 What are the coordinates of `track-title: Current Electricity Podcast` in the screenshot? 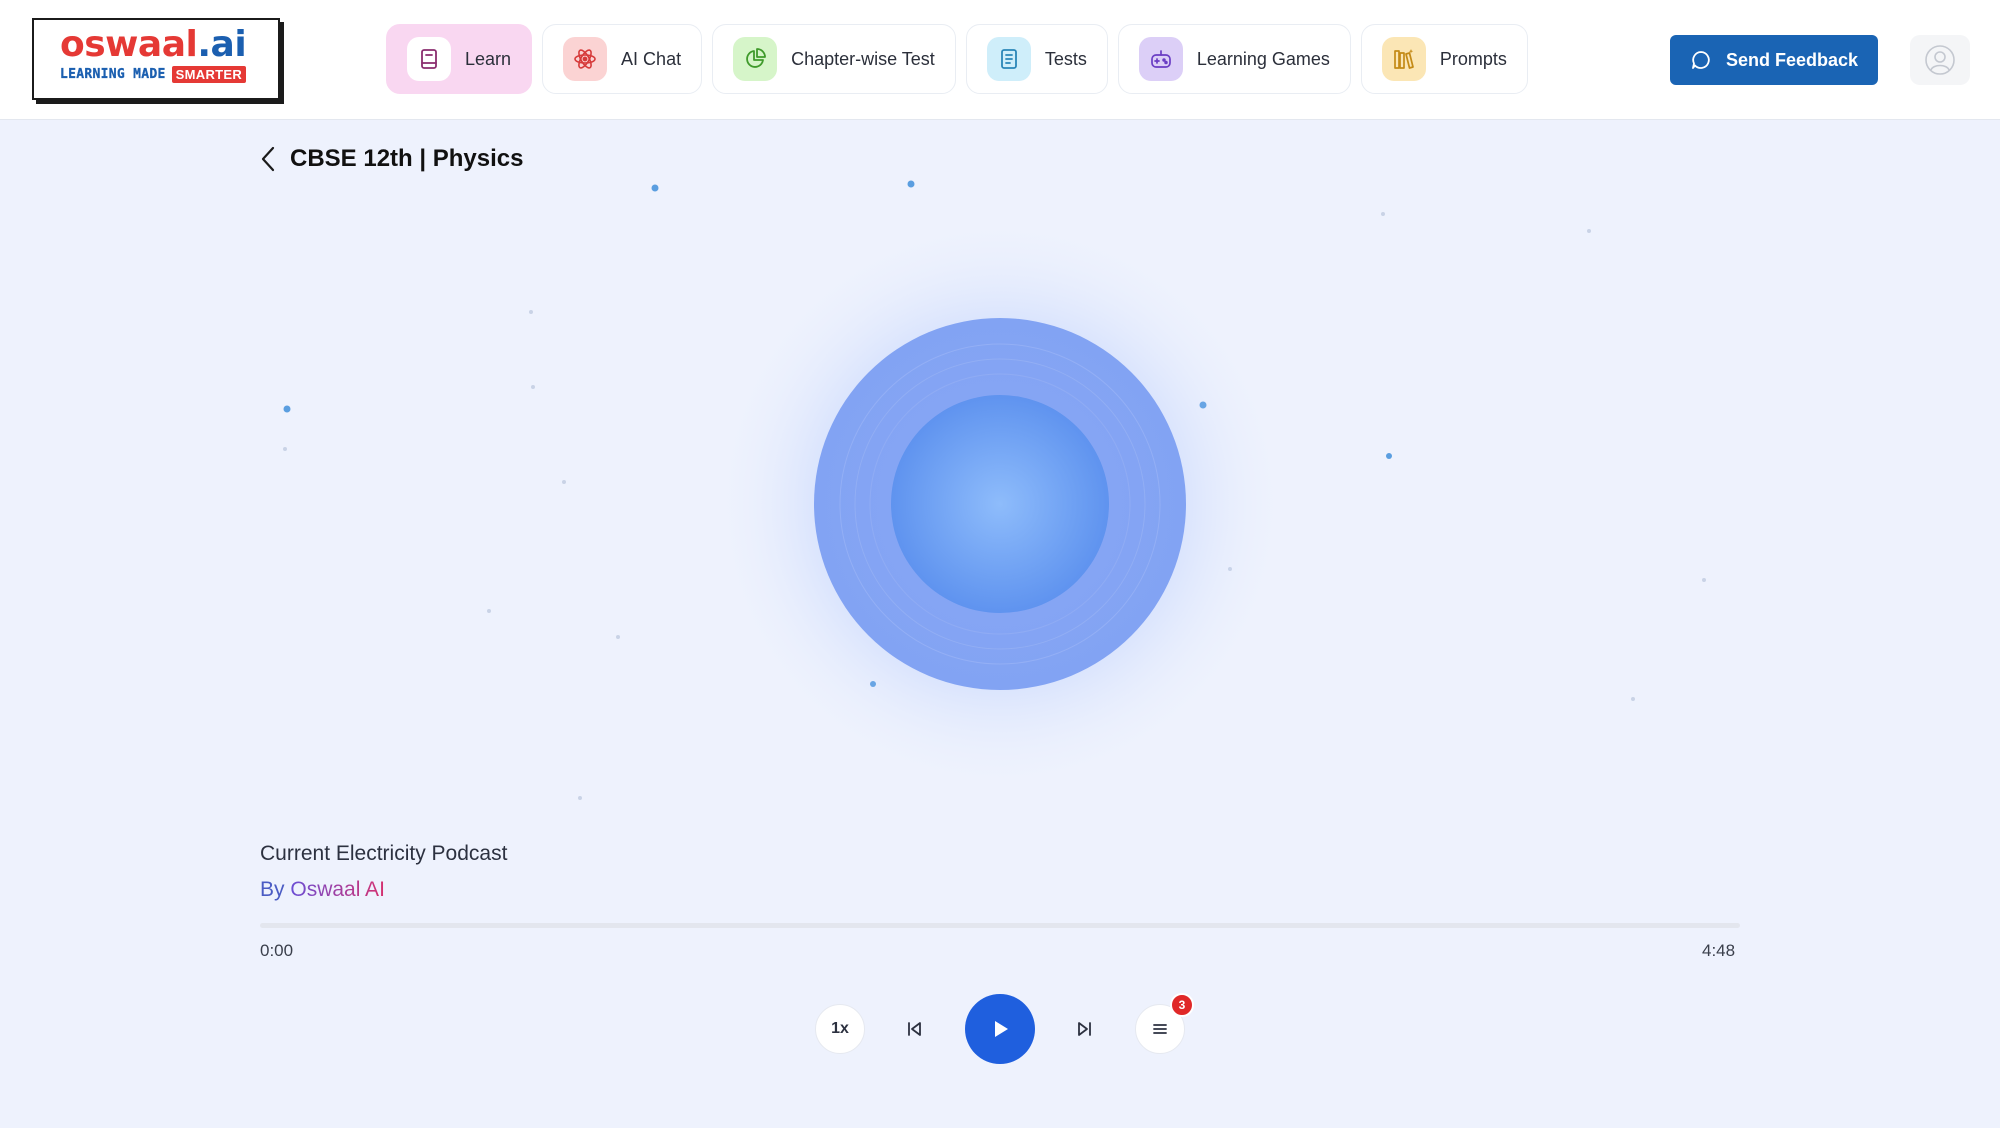 It's located at (384, 853).